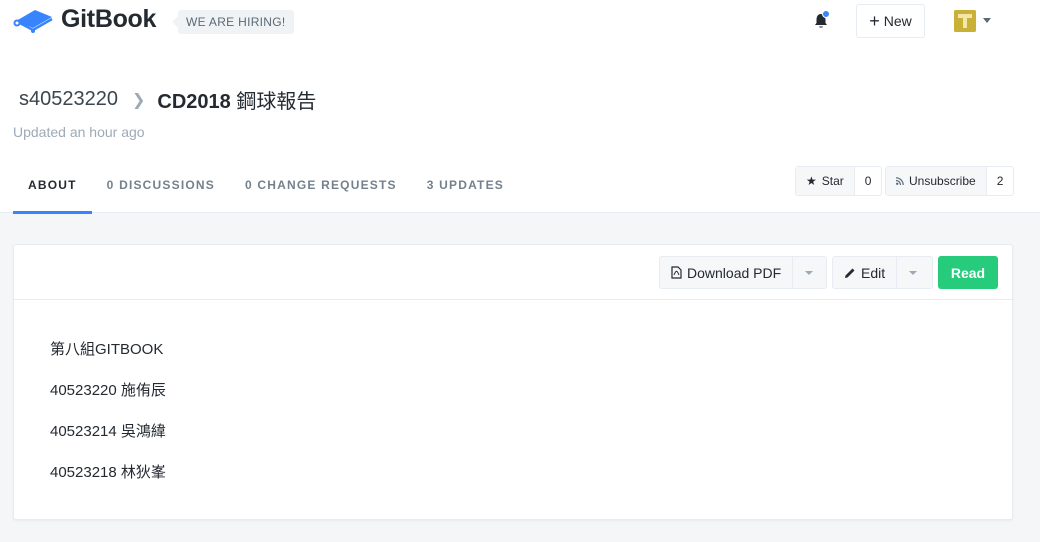 The image size is (1040, 542). What do you see at coordinates (138, 100) in the screenshot?
I see `chevron-right-icon: ❯` at bounding box center [138, 100].